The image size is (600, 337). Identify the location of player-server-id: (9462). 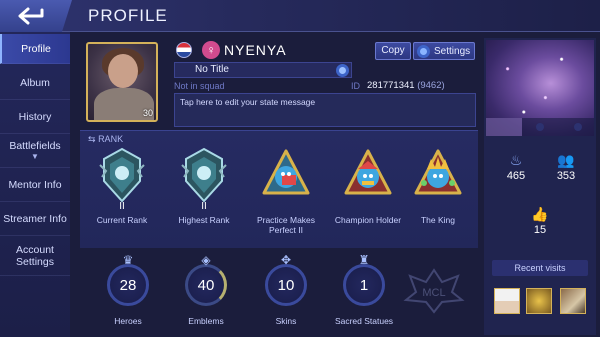
(431, 85).